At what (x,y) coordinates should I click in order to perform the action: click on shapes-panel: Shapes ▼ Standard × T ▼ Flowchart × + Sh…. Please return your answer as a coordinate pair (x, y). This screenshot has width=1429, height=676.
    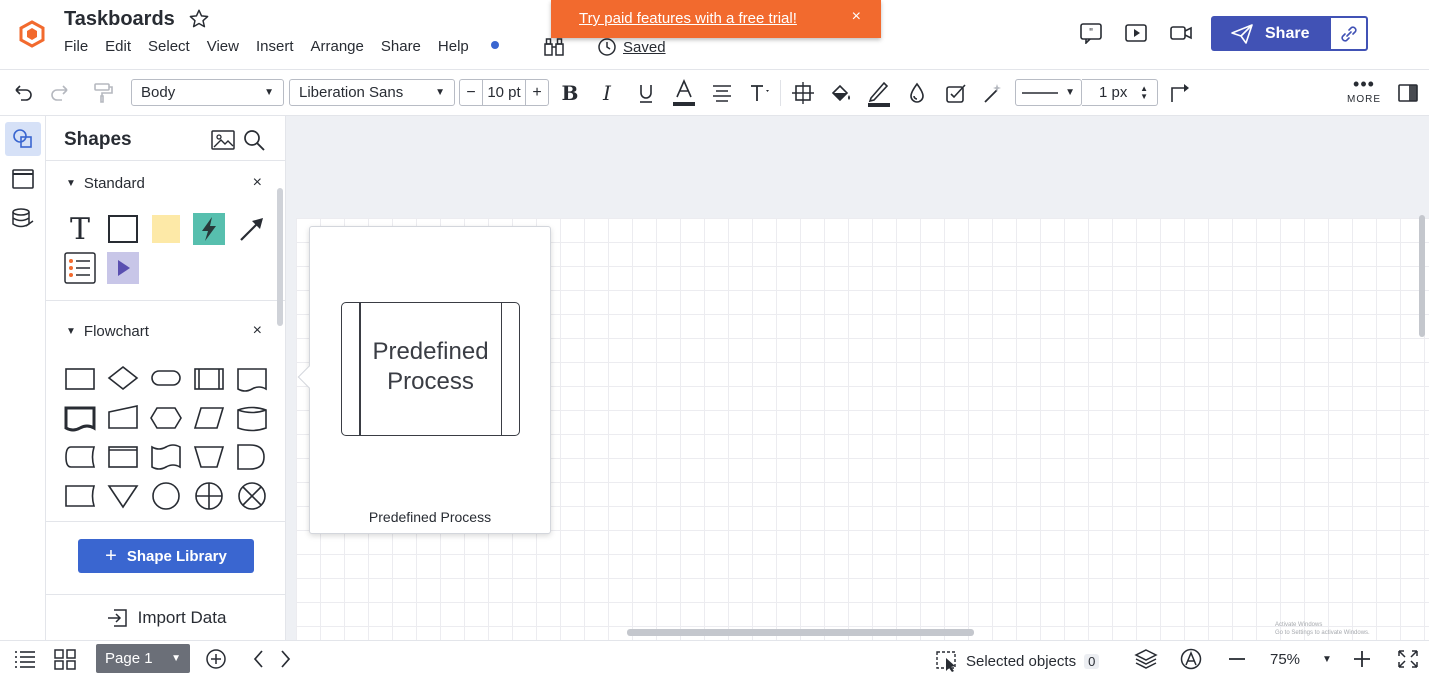
    Looking at the image, I should click on (166, 378).